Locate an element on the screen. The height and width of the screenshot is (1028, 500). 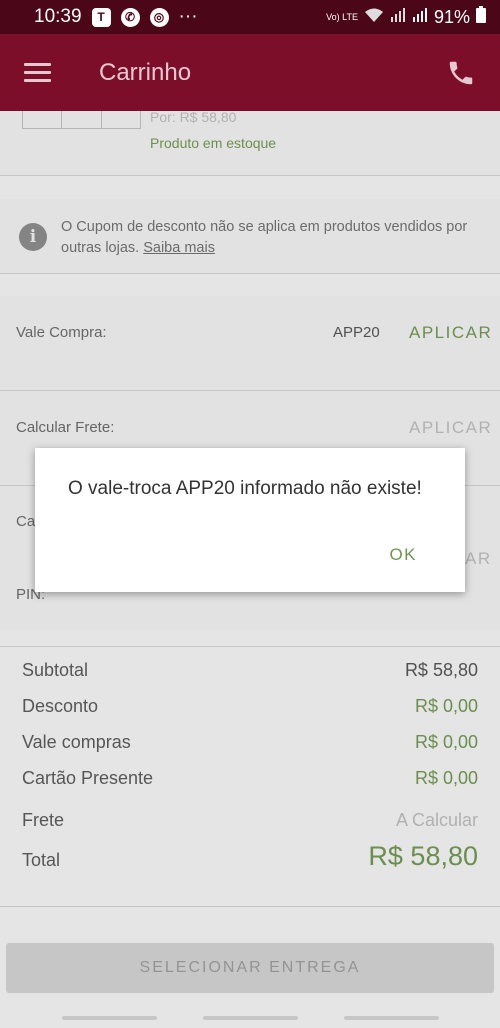
page-title: Carrinho is located at coordinates (145, 72).